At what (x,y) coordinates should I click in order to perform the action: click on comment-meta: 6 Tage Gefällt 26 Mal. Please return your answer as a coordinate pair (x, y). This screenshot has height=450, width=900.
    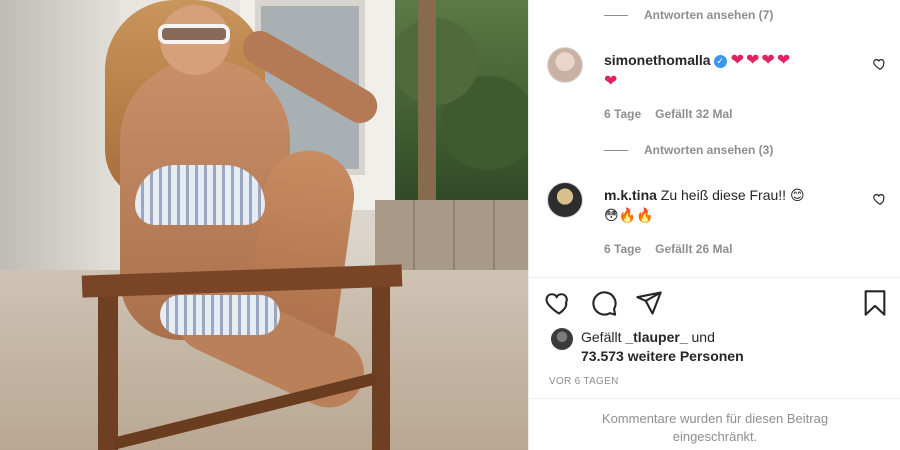
    Looking at the image, I should click on (668, 249).